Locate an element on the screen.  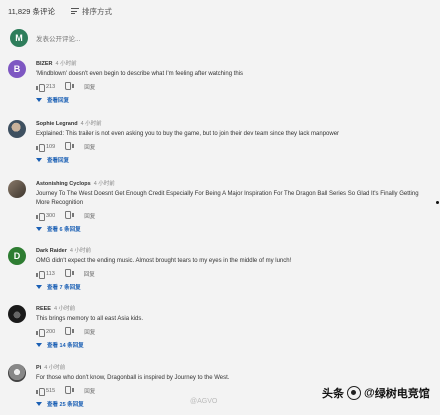
like-count: 109 is located at coordinates (51, 147).